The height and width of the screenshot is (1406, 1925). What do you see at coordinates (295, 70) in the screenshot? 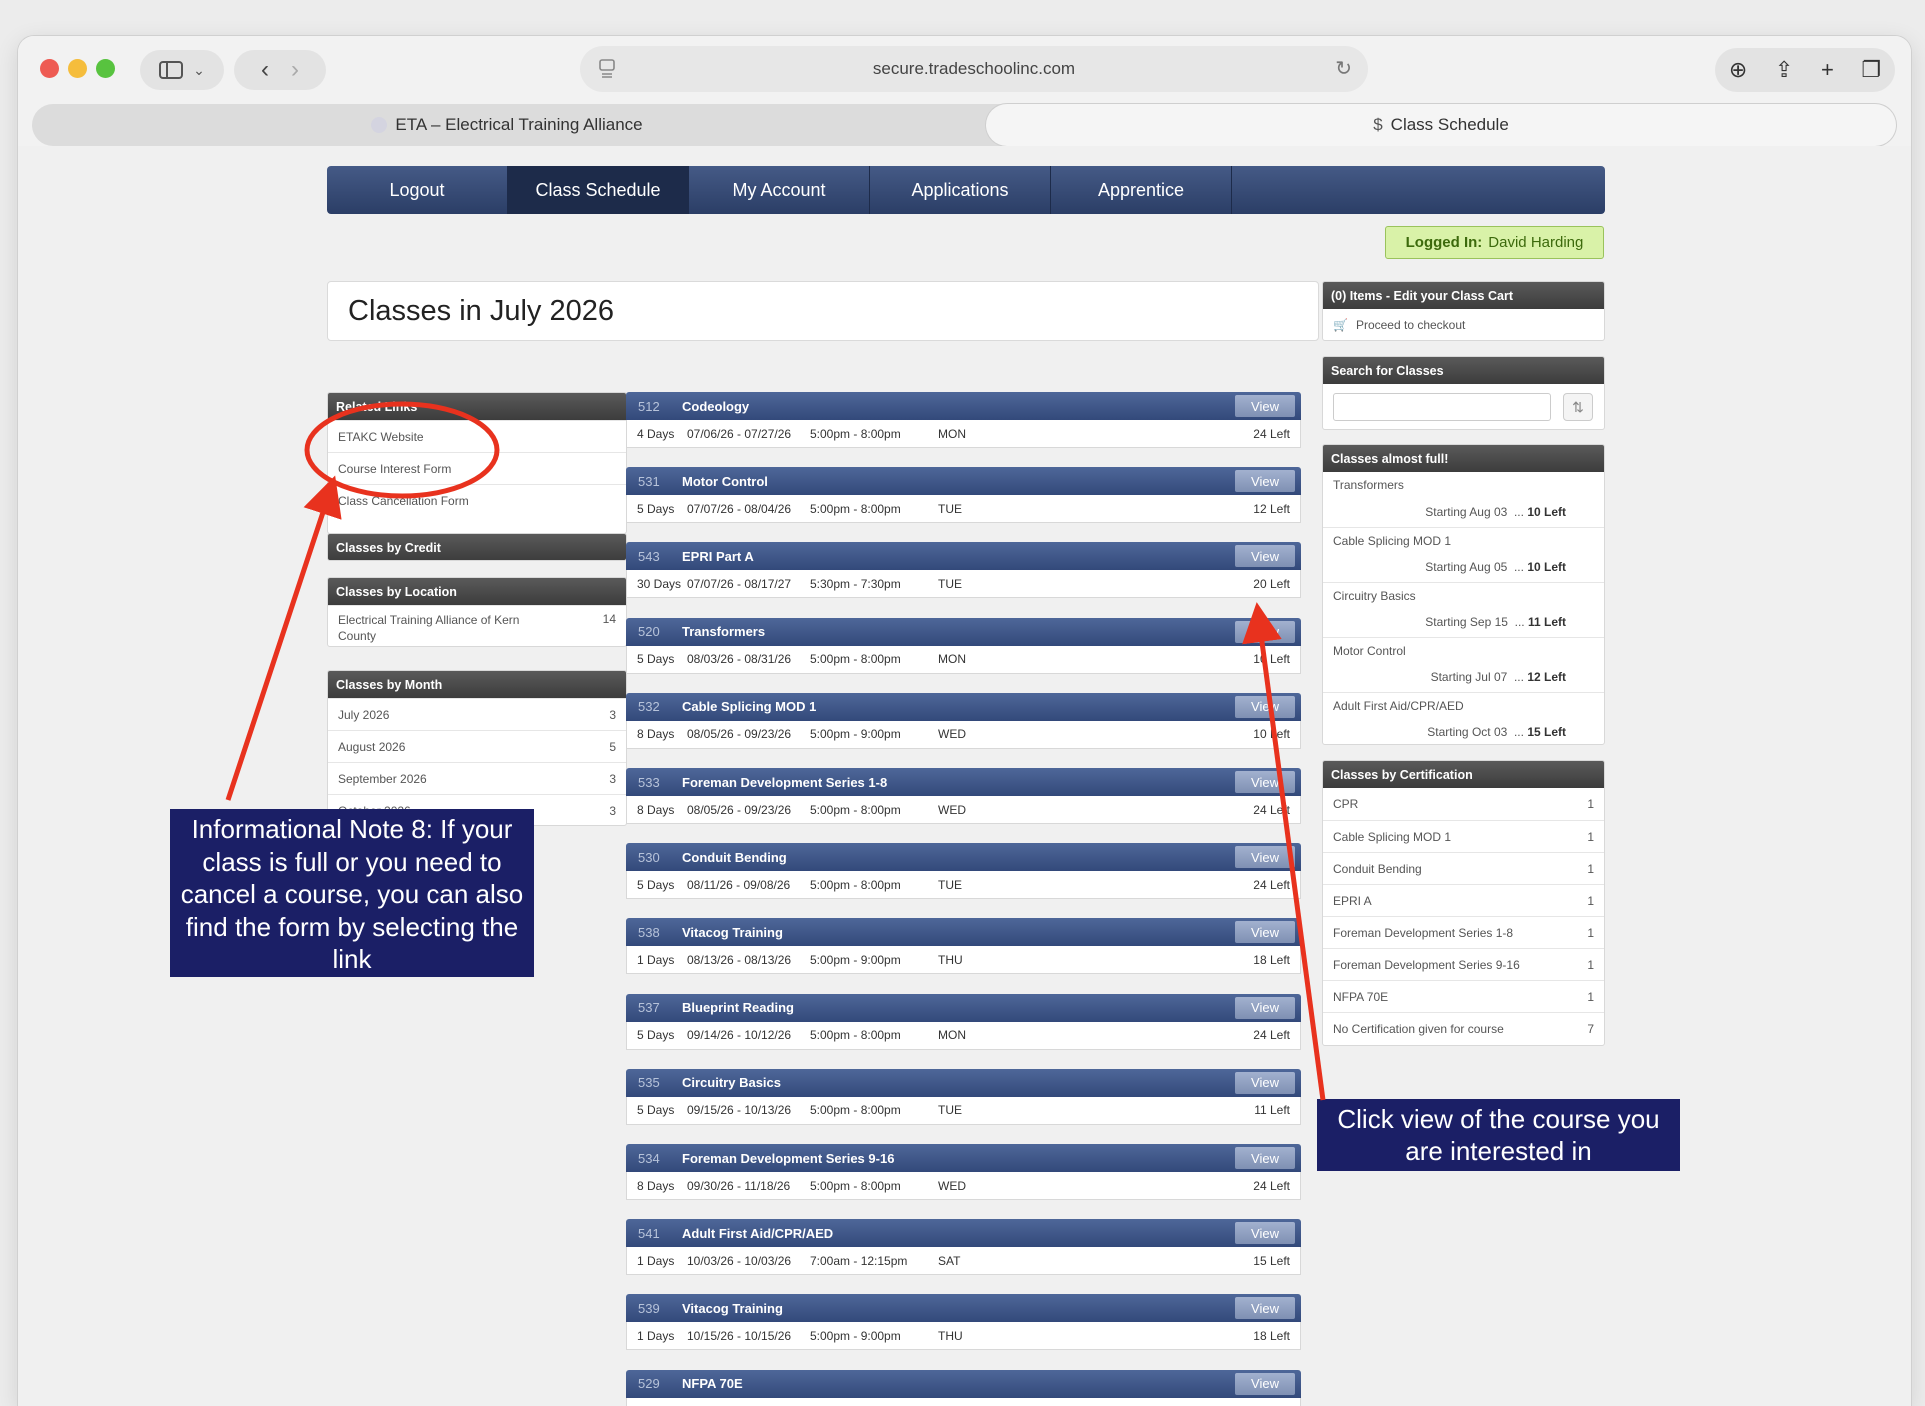
I see `forward-icon: ›` at bounding box center [295, 70].